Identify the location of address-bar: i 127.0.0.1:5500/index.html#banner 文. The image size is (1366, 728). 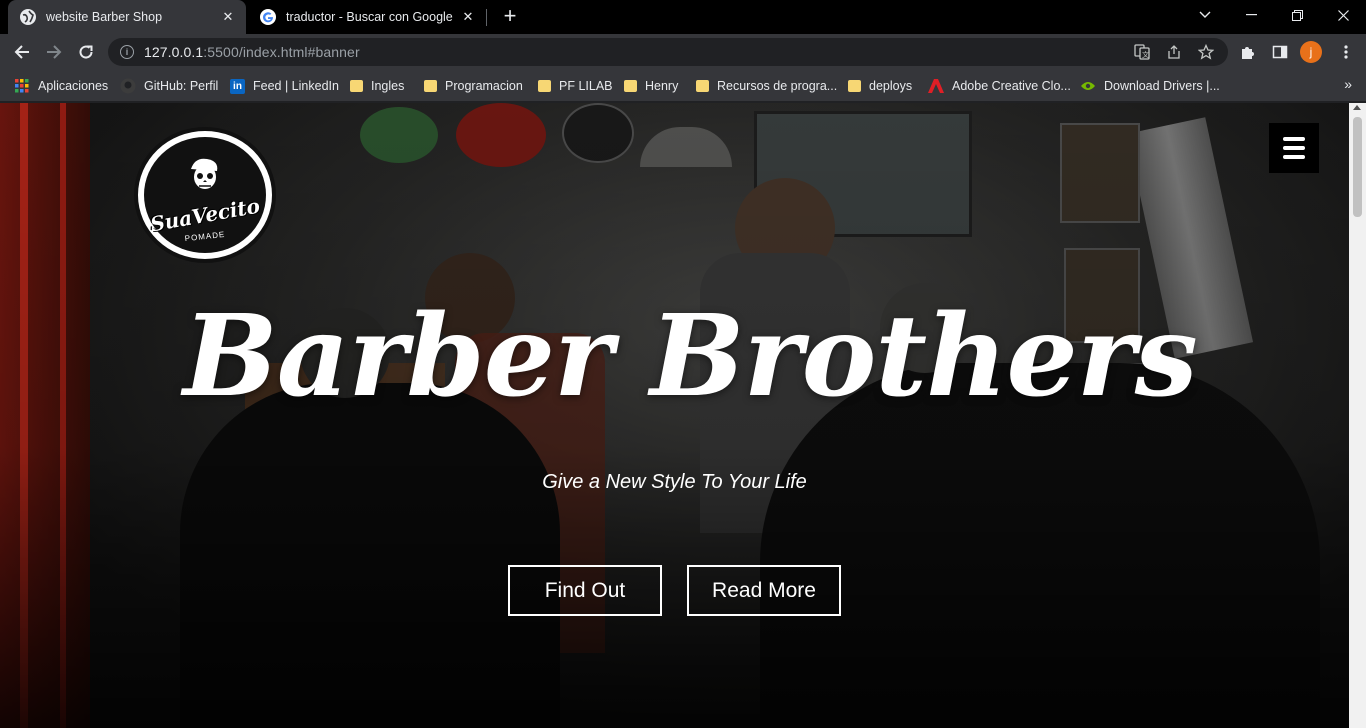
(668, 52).